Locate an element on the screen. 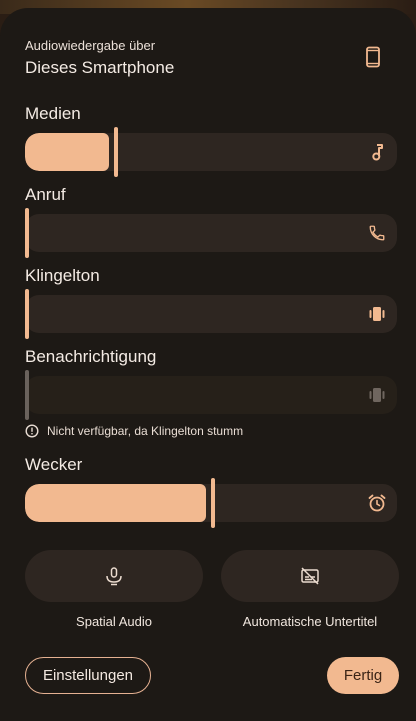 This screenshot has width=416, height=721. spatial-audio-icon is located at coordinates (114, 576).